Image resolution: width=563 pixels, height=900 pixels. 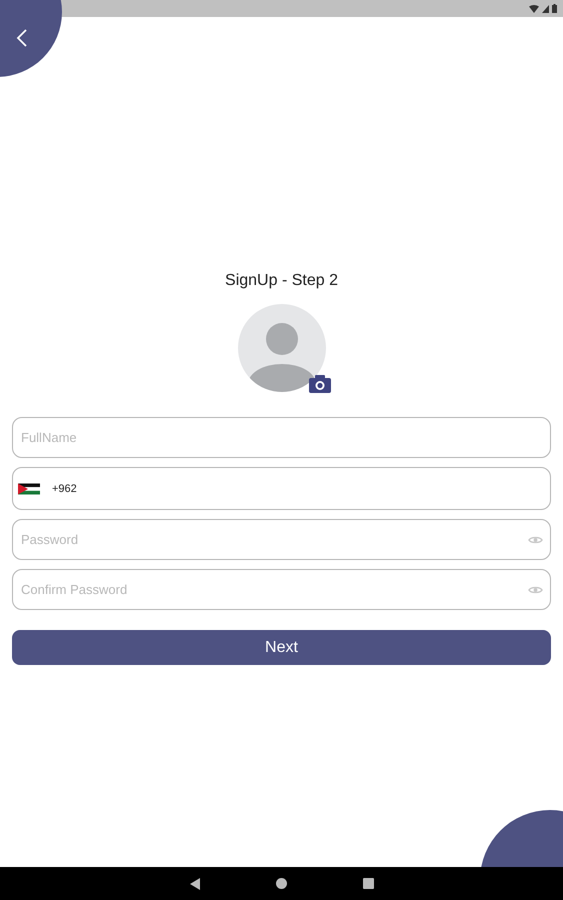 What do you see at coordinates (195, 884) in the screenshot?
I see `back-nav-icon` at bounding box center [195, 884].